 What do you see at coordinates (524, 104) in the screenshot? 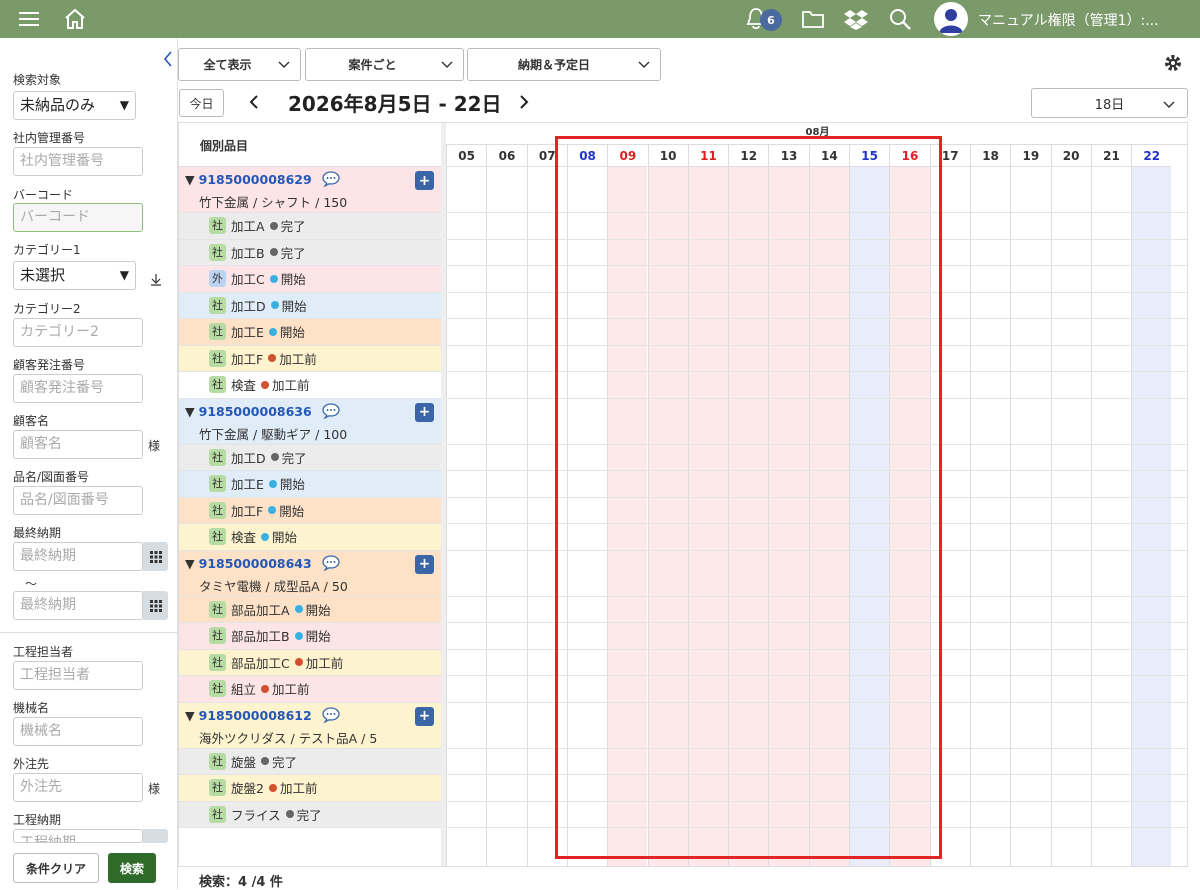
I see `next-icon` at bounding box center [524, 104].